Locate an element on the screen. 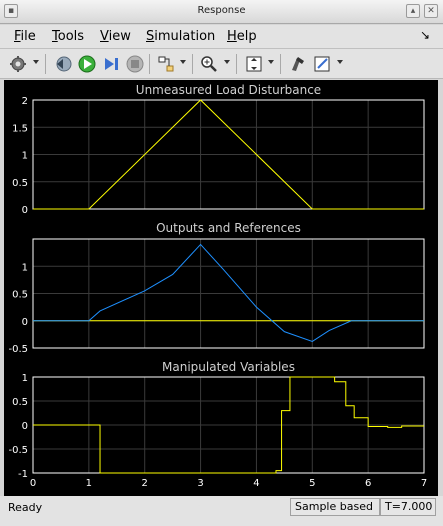 This screenshot has width=443, height=526. menu-simulation: Simulation is located at coordinates (180, 36).